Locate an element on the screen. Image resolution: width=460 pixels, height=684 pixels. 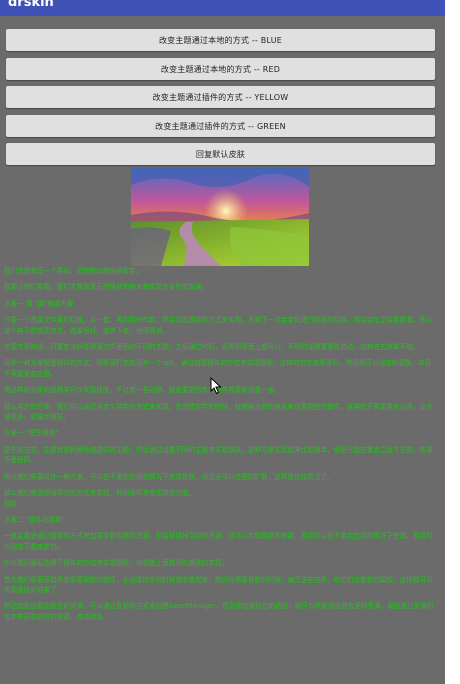
mouse-cursor-icon is located at coordinates (216, 386).